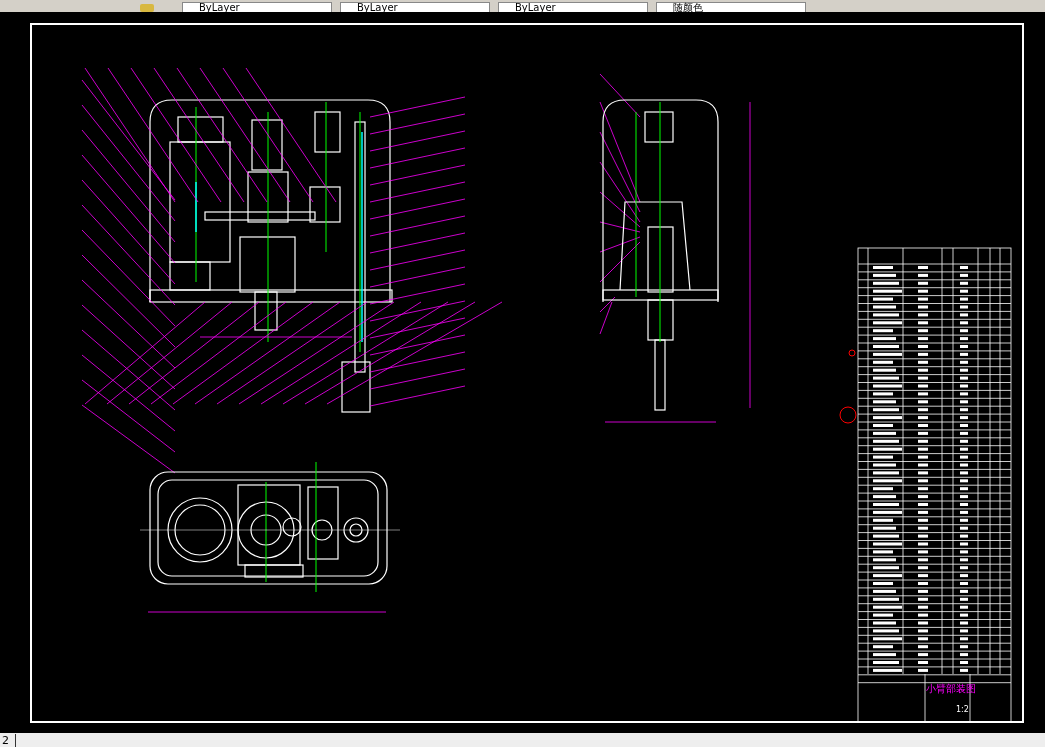 The image size is (1045, 747). I want to click on layout-tab: 2, so click(8, 740).